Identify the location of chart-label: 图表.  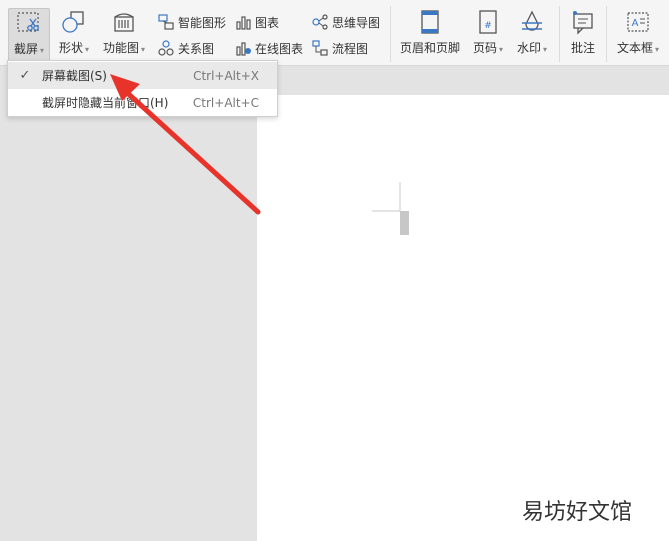
(267, 22).